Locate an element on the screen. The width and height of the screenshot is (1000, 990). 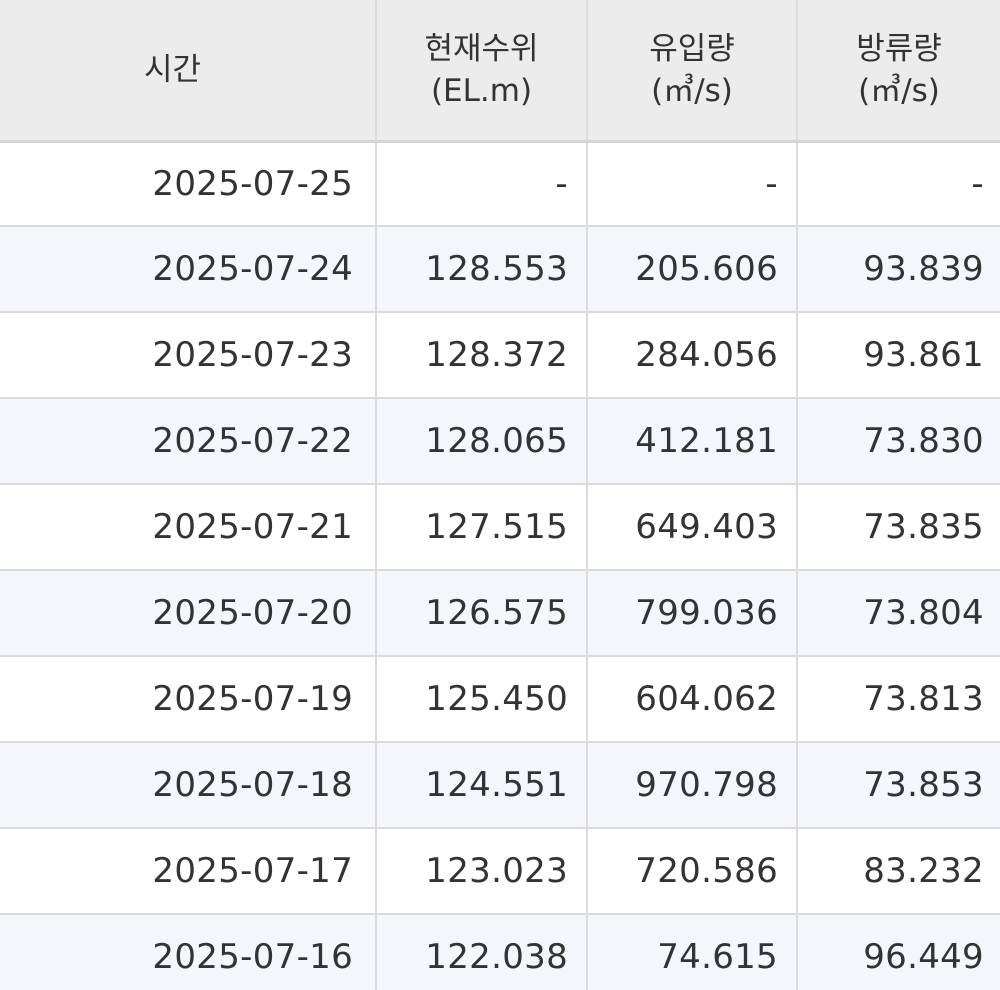
cell-water-level: 123.023 is located at coordinates (482, 871).